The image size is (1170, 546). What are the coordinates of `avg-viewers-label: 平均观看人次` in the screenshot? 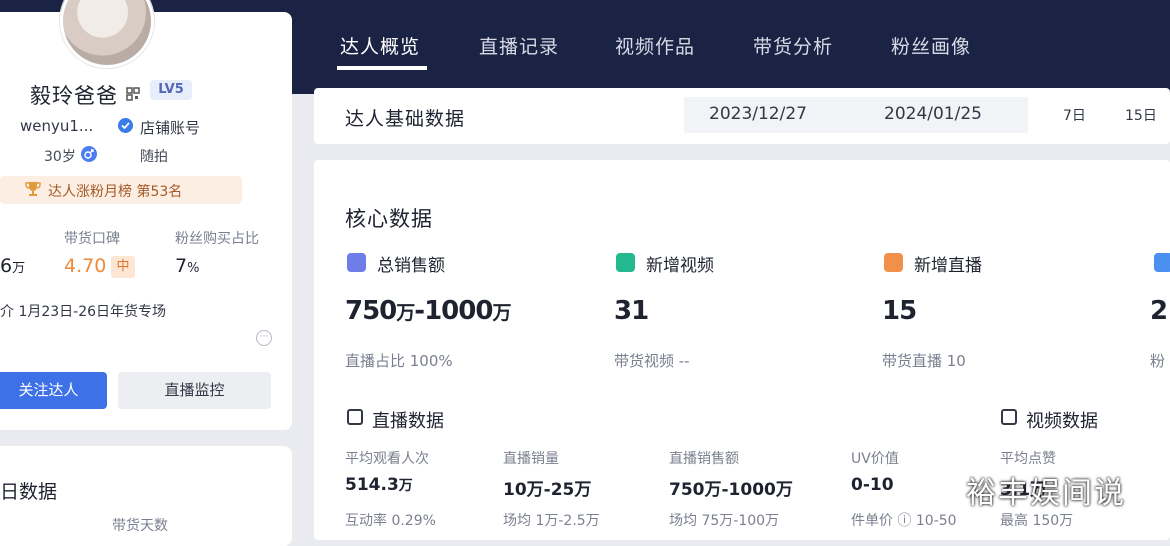 It's located at (387, 459).